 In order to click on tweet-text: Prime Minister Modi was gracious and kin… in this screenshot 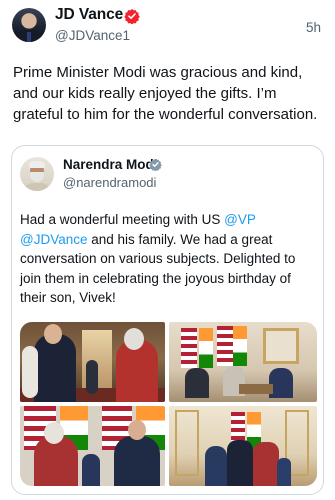, I will do `click(165, 93)`.